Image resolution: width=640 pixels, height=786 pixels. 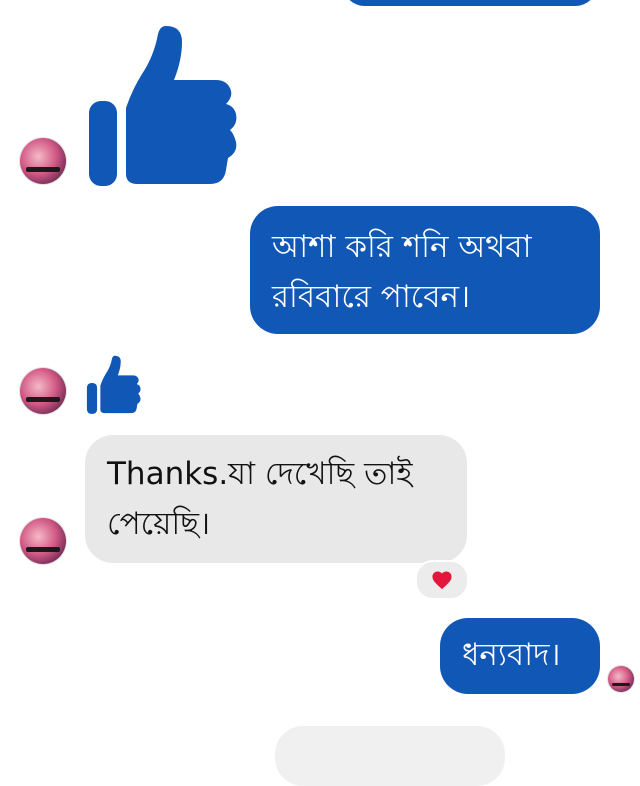 I want to click on message-bubble-incoming: Thanks.যা দেখেছি তাই পেয়েছি।, so click(x=276, y=499).